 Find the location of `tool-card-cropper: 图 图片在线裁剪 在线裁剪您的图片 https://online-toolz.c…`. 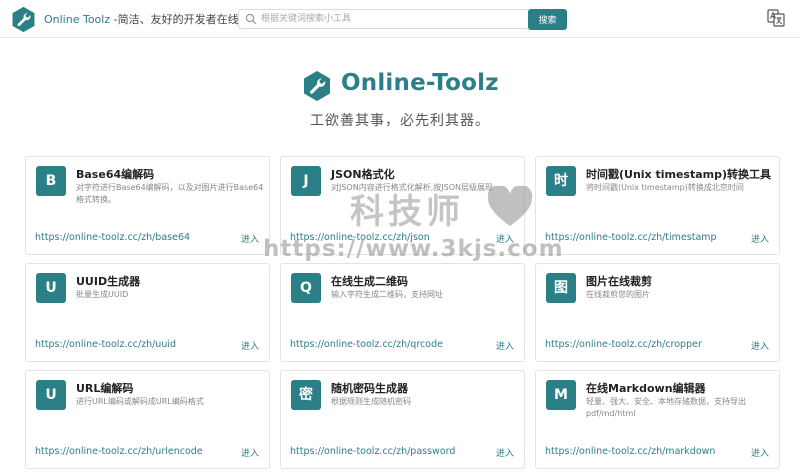

tool-card-cropper: 图 图片在线裁剪 在线裁剪您的图片 https://online-toolz.c… is located at coordinates (657, 312).